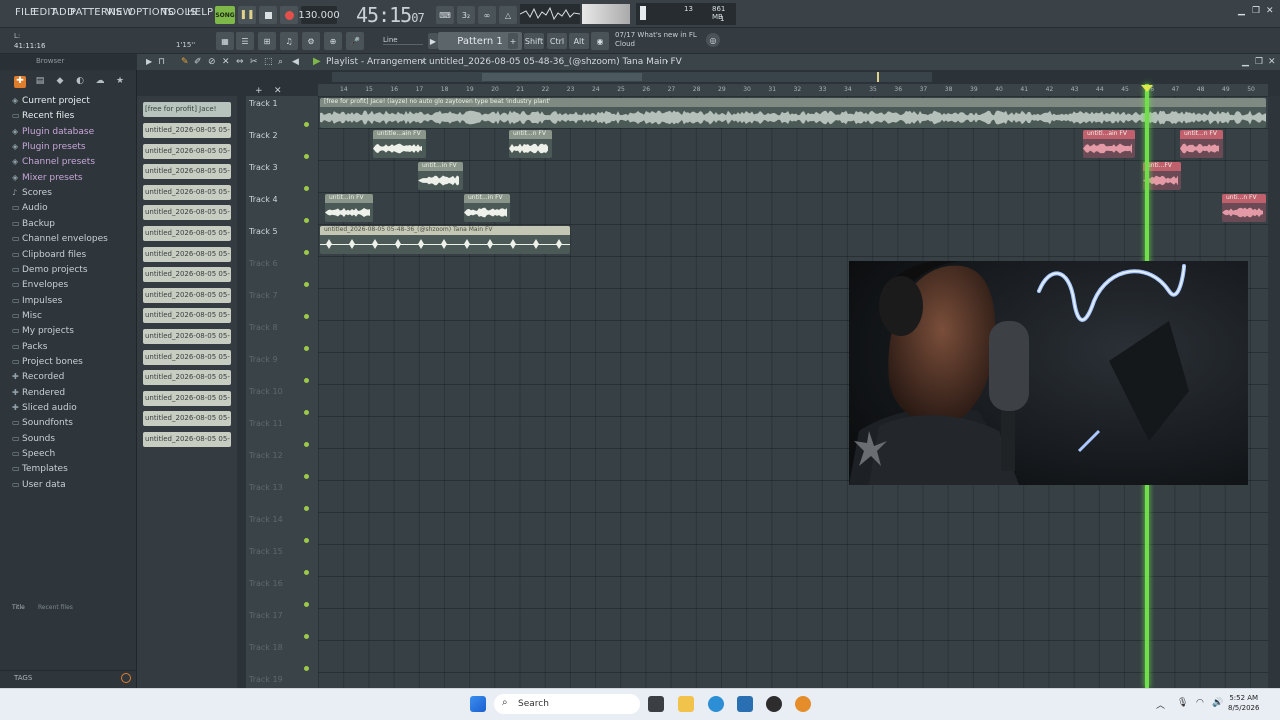  What do you see at coordinates (263, 103) in the screenshot?
I see `track-label: Track 1` at bounding box center [263, 103].